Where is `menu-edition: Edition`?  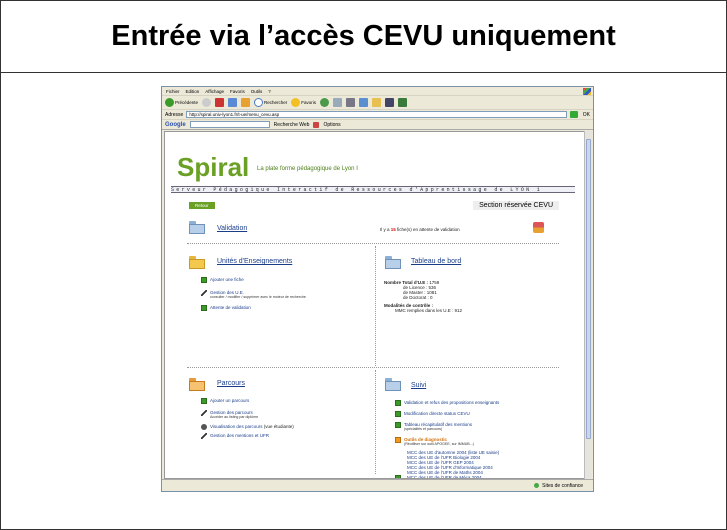
menu-edition: Edition is located at coordinates (193, 91).